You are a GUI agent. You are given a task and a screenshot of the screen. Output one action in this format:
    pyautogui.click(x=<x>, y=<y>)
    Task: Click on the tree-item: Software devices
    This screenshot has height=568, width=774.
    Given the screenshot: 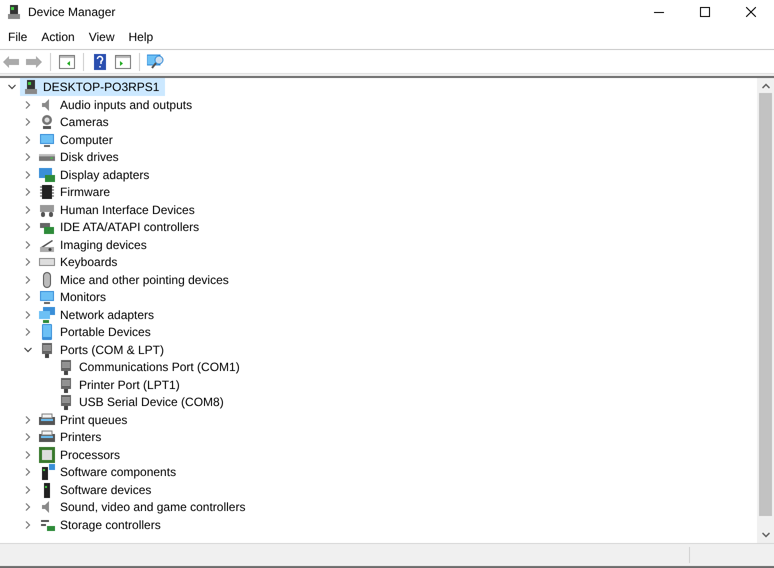 What is the action you would take?
    pyautogui.click(x=106, y=489)
    